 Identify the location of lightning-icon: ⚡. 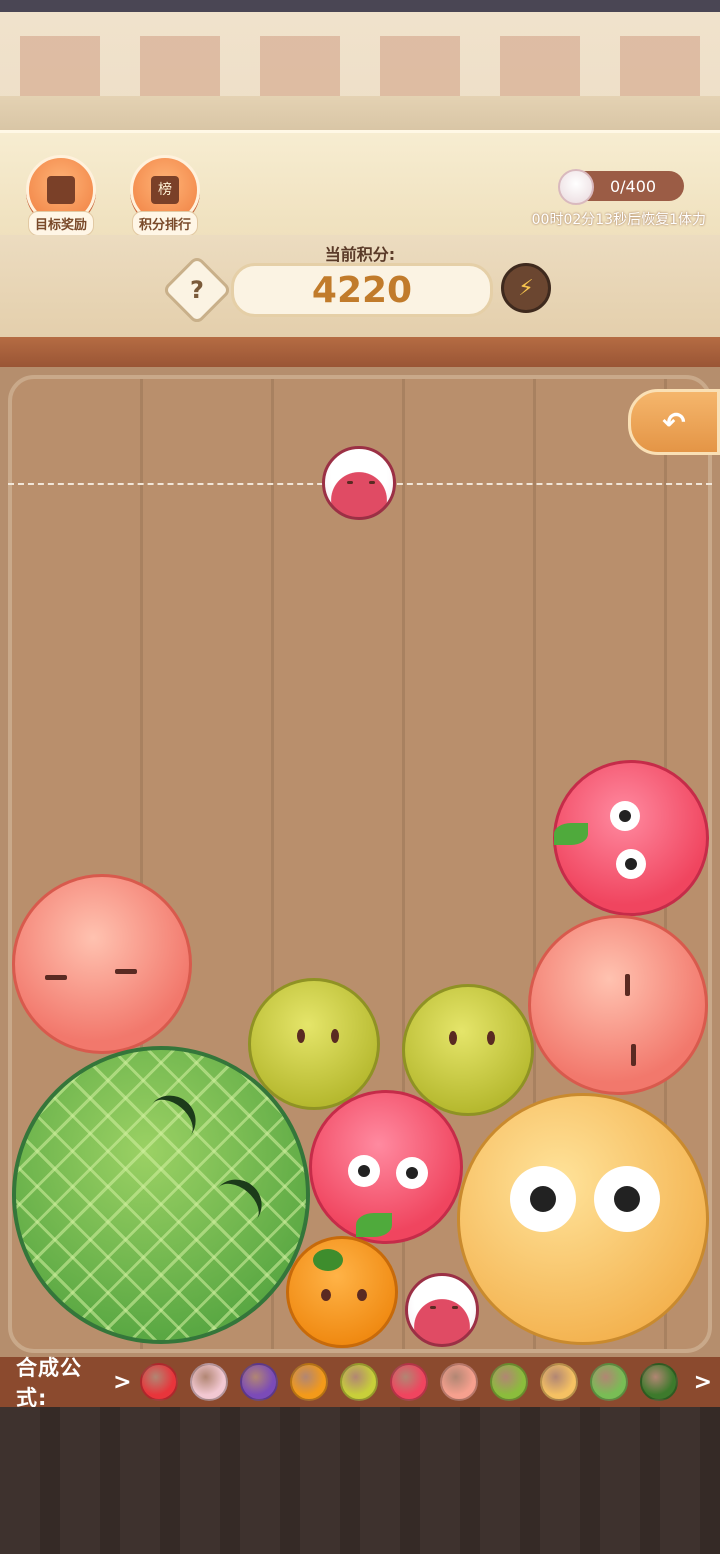
(526, 288).